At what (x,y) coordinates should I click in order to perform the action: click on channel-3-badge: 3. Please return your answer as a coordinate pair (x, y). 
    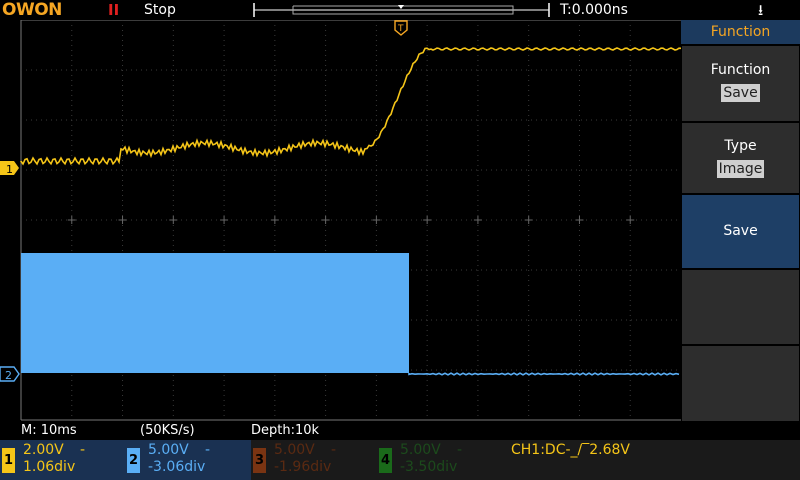
    Looking at the image, I should click on (259, 460).